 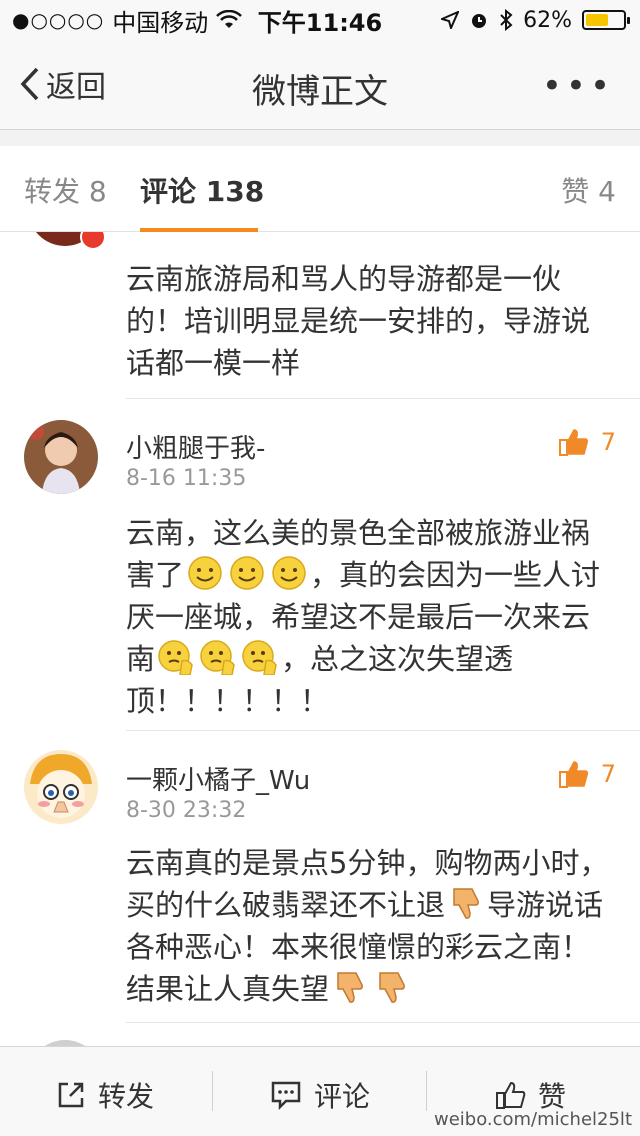 I want to click on battery-icon, so click(x=606, y=20).